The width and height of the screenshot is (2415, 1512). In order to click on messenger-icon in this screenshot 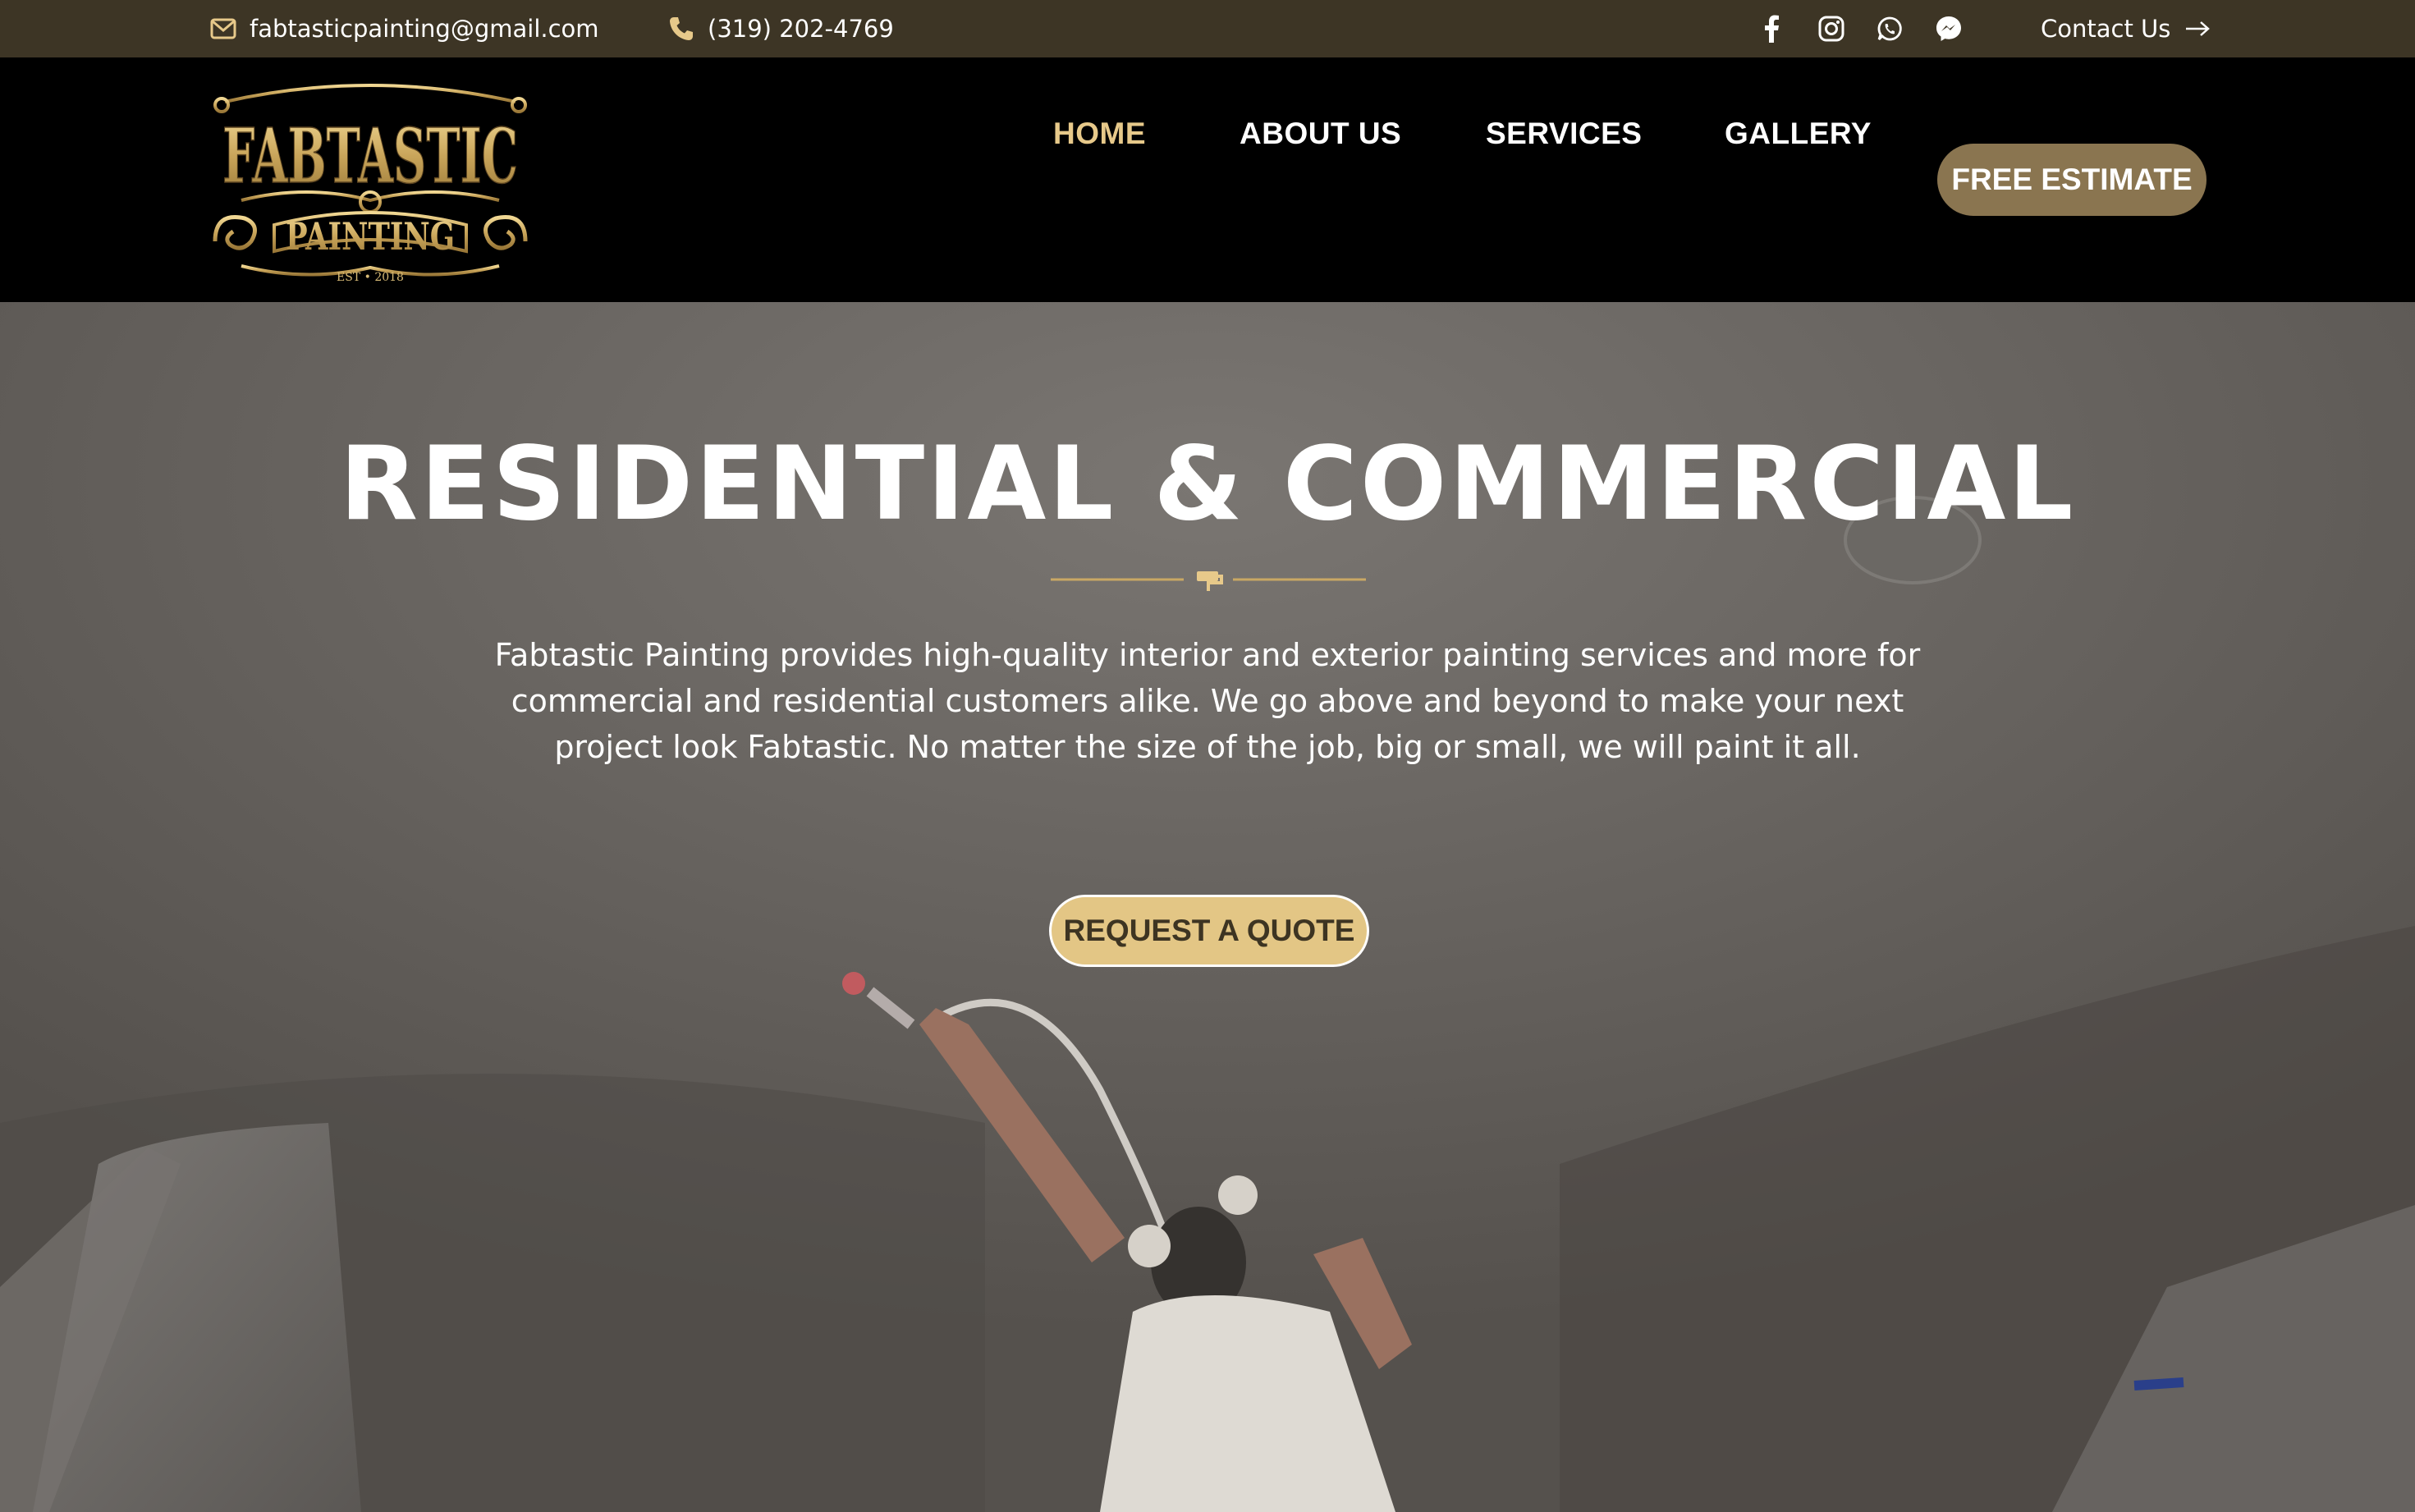, I will do `click(1949, 29)`.